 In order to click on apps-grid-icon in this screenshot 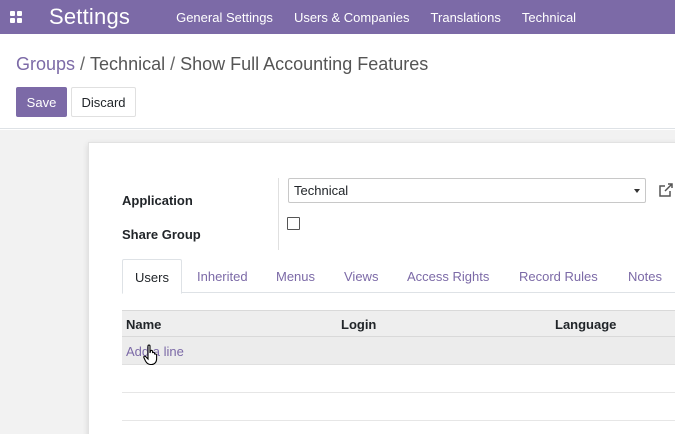, I will do `click(16, 17)`.